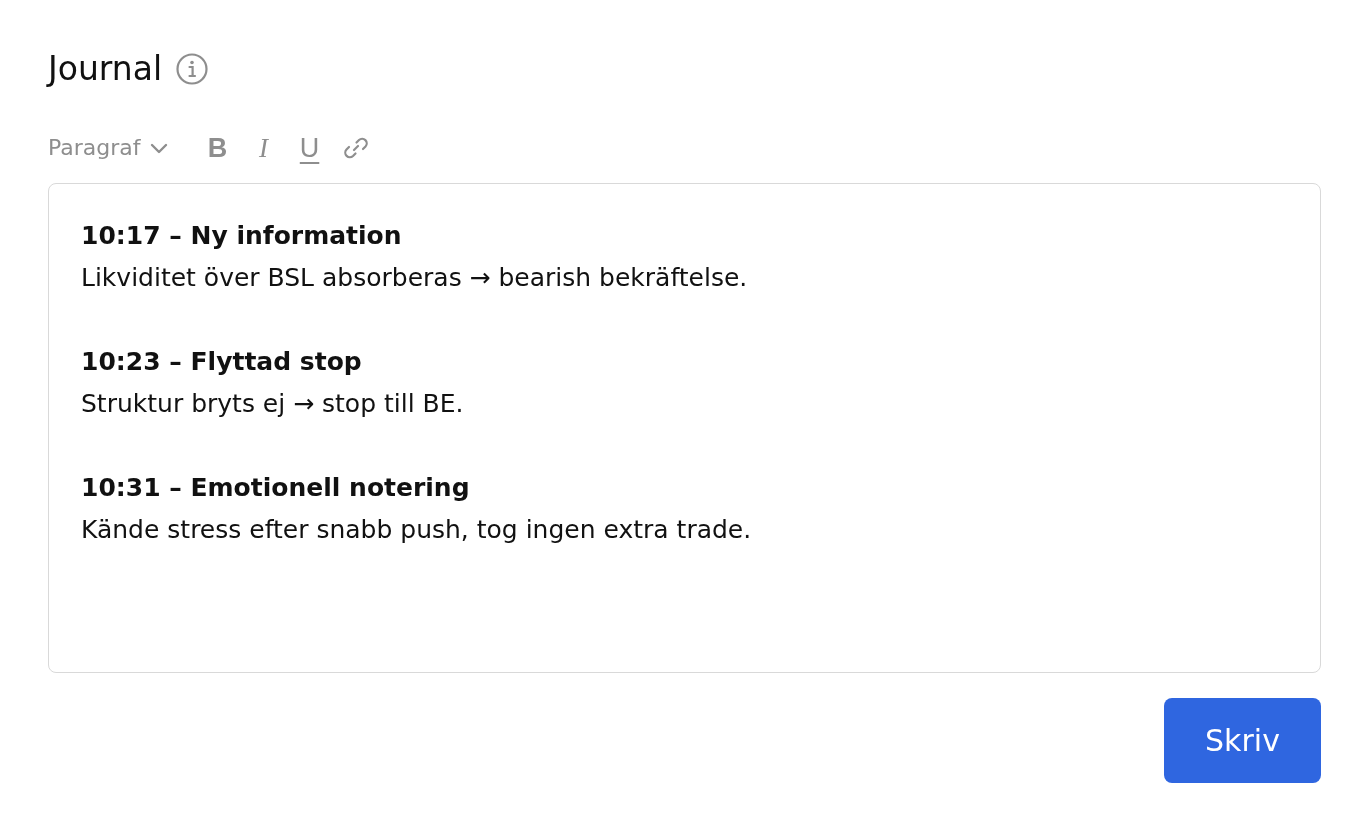  I want to click on journal-title: Journal, so click(105, 69).